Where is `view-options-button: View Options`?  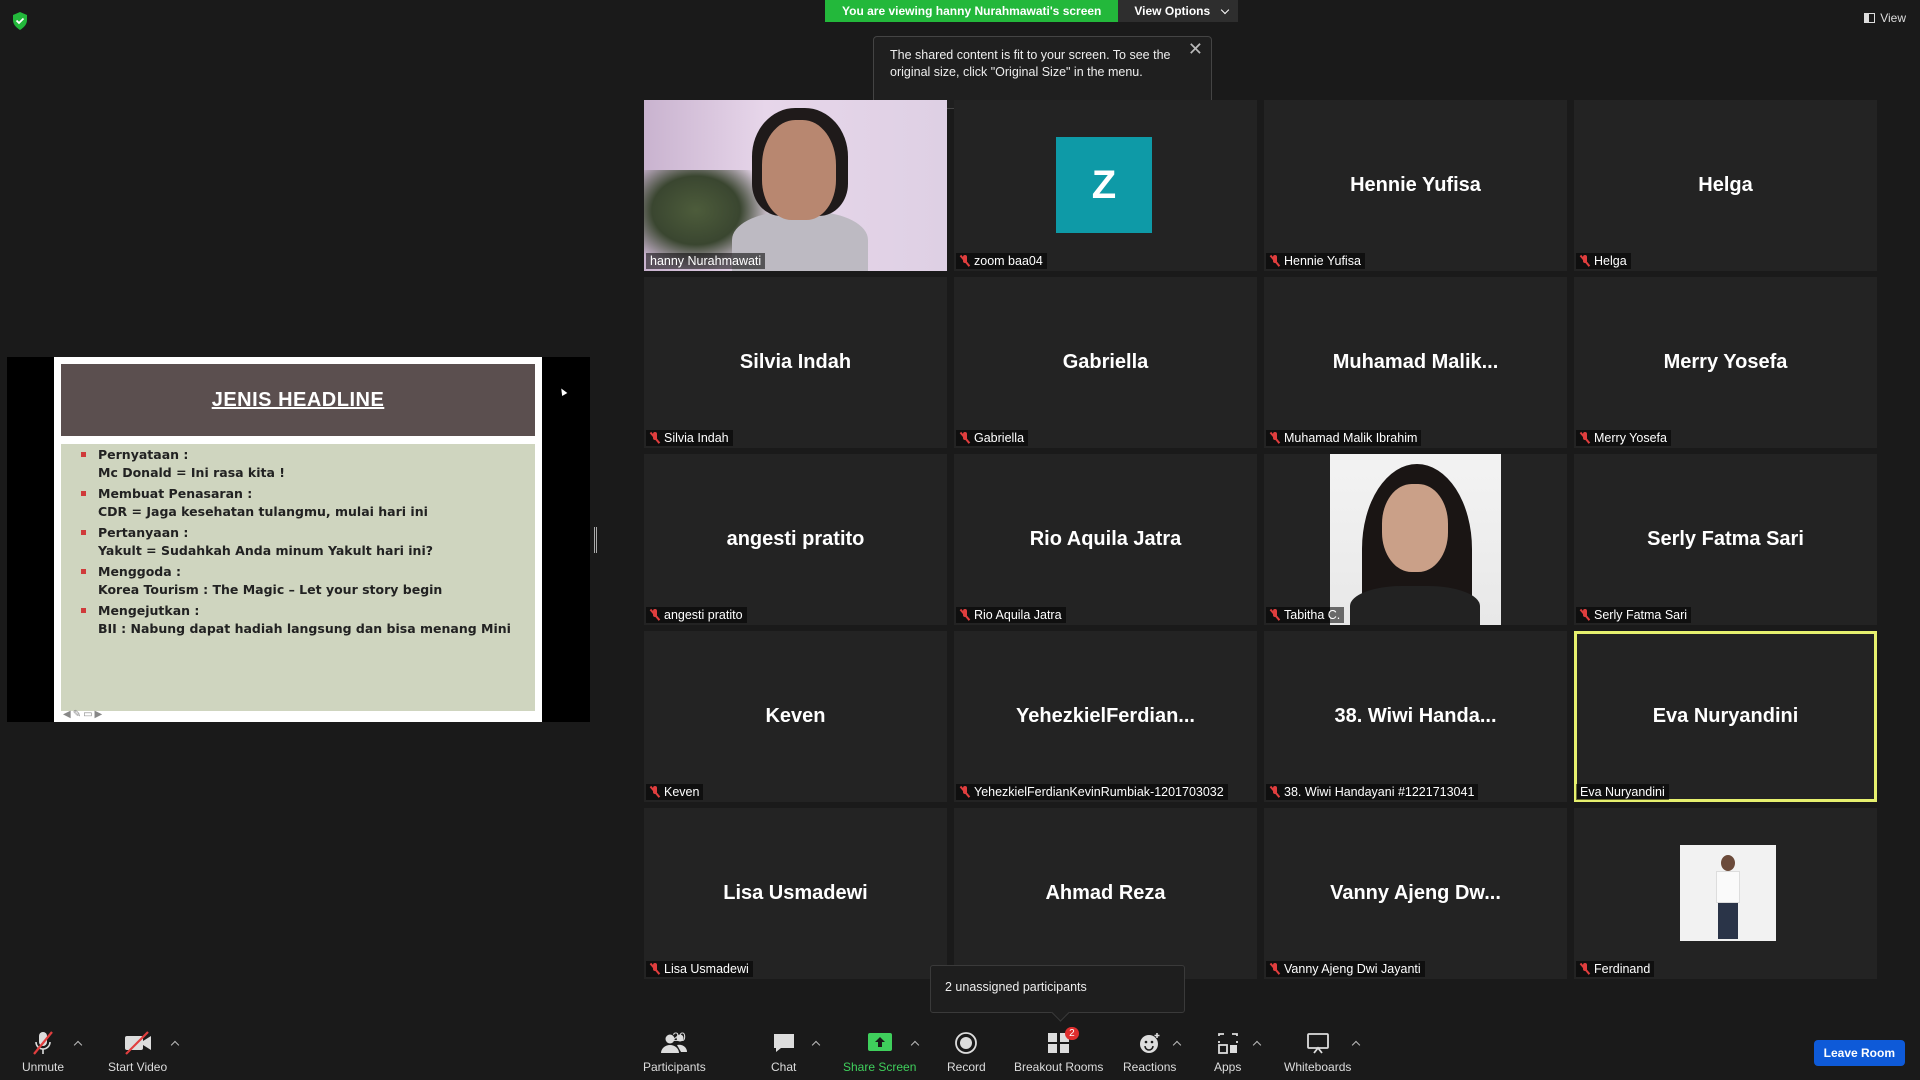 view-options-button: View Options is located at coordinates (1178, 11).